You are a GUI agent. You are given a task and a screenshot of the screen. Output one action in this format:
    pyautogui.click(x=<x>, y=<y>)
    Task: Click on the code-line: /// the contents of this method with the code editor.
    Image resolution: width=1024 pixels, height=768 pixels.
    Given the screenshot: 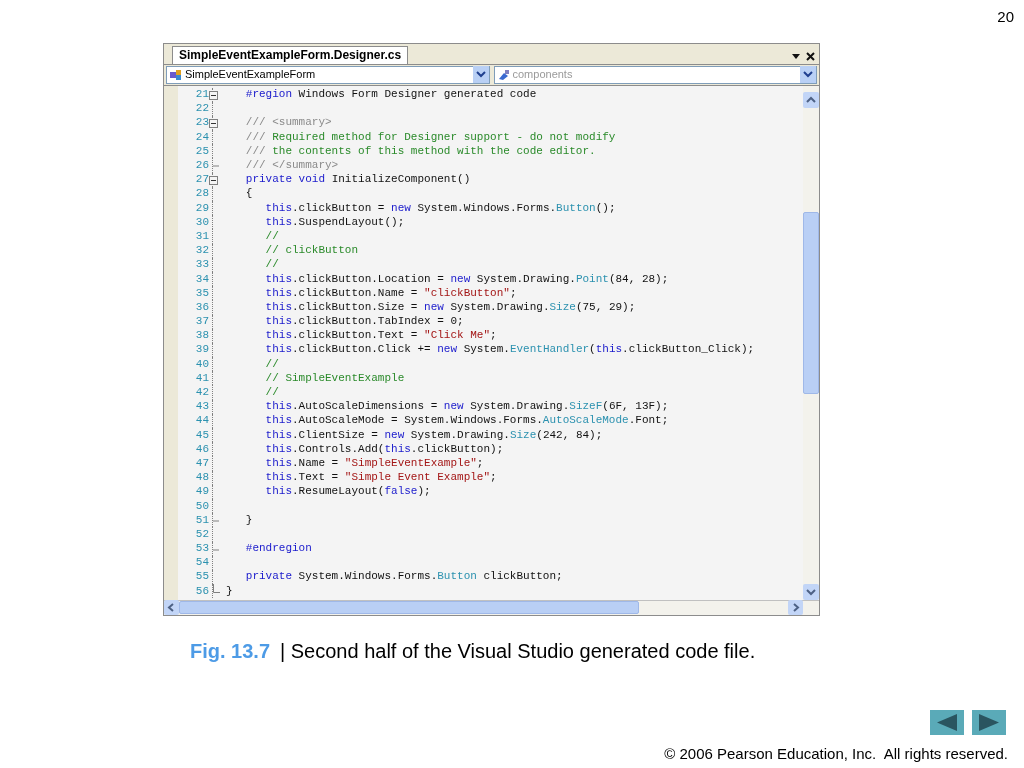 What is the action you would take?
    pyautogui.click(x=420, y=151)
    